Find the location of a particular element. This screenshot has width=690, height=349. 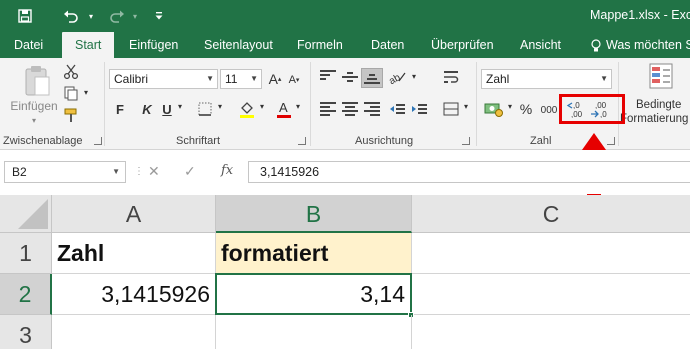

paste-dropdown-icon: ▾ is located at coordinates (34, 120).